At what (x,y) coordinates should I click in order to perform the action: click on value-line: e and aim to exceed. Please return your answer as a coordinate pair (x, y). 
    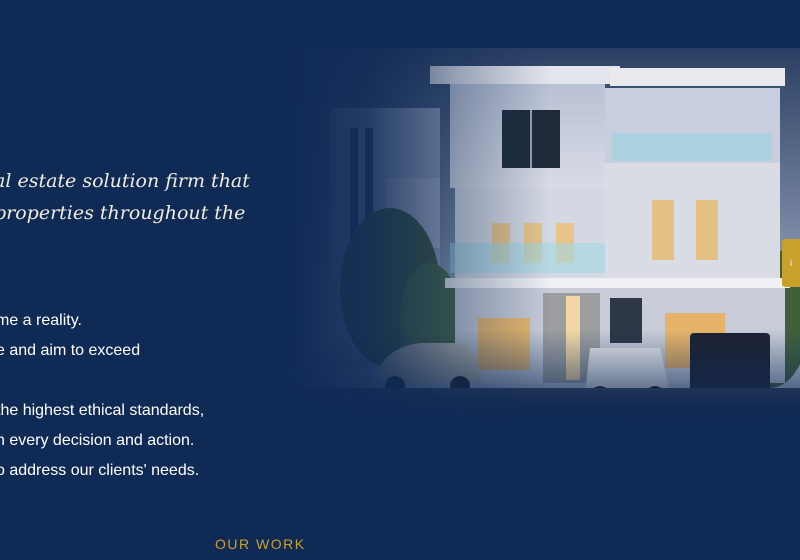
    Looking at the image, I should click on (70, 350).